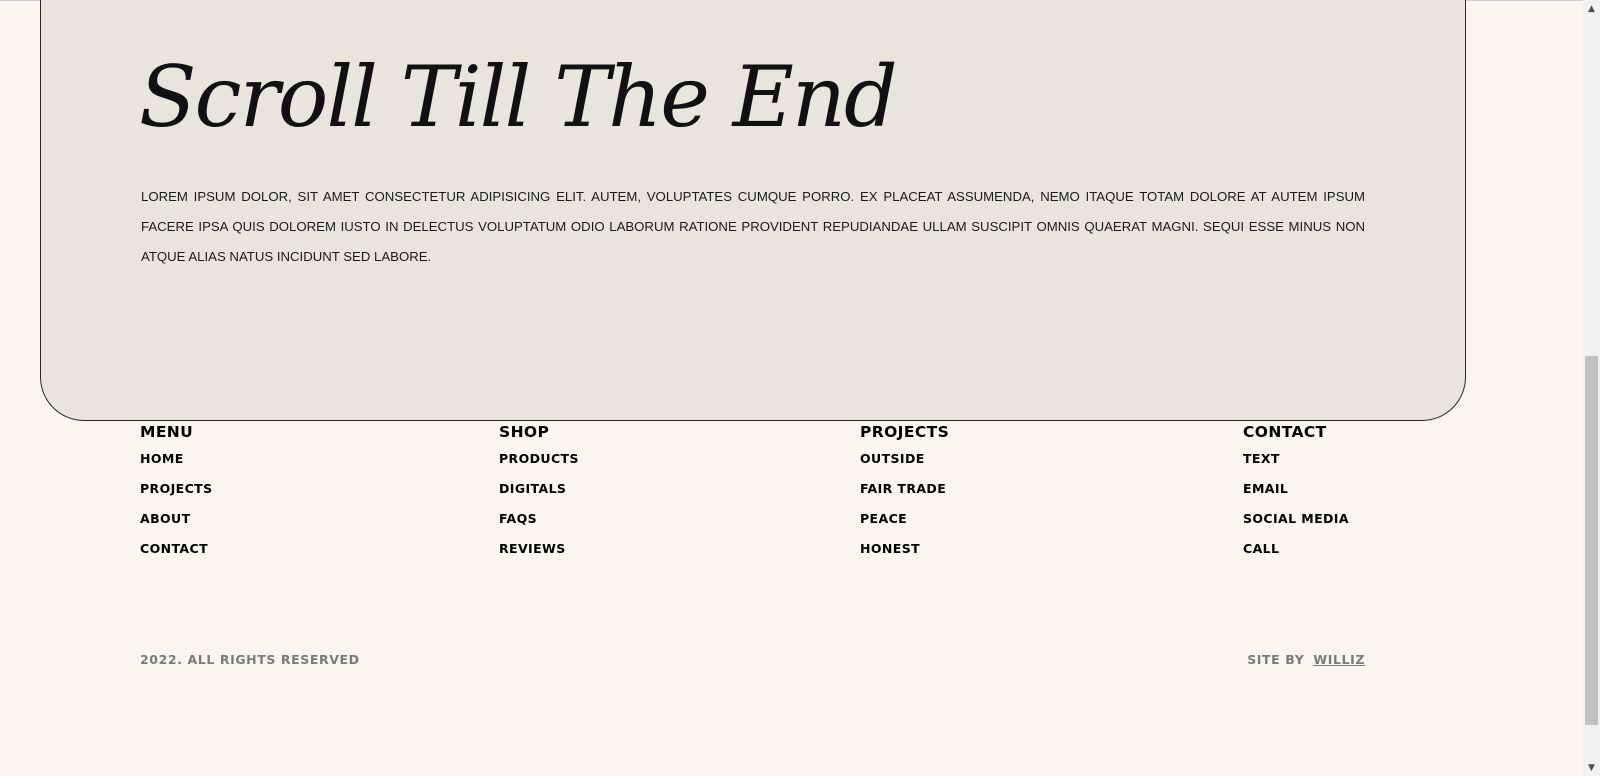  Describe the element at coordinates (1296, 465) in the screenshot. I see `footer-link-text: TEXT` at that location.